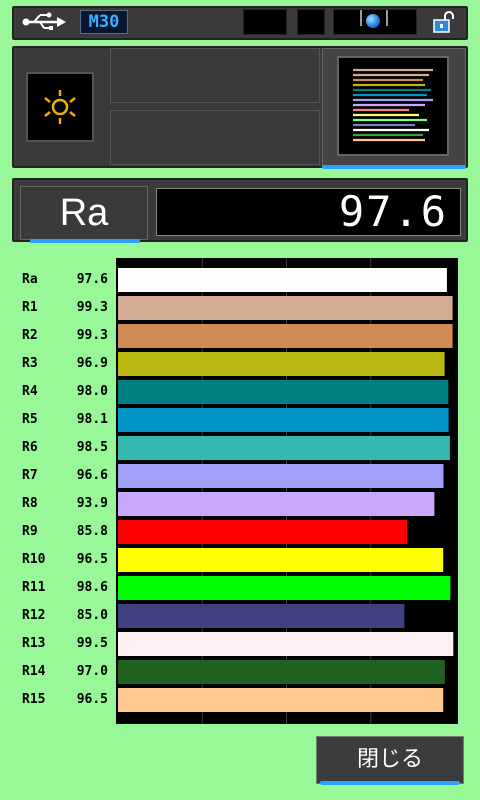 This screenshot has width=480, height=800. Describe the element at coordinates (281, 364) in the screenshot. I see `bar-r3` at that location.